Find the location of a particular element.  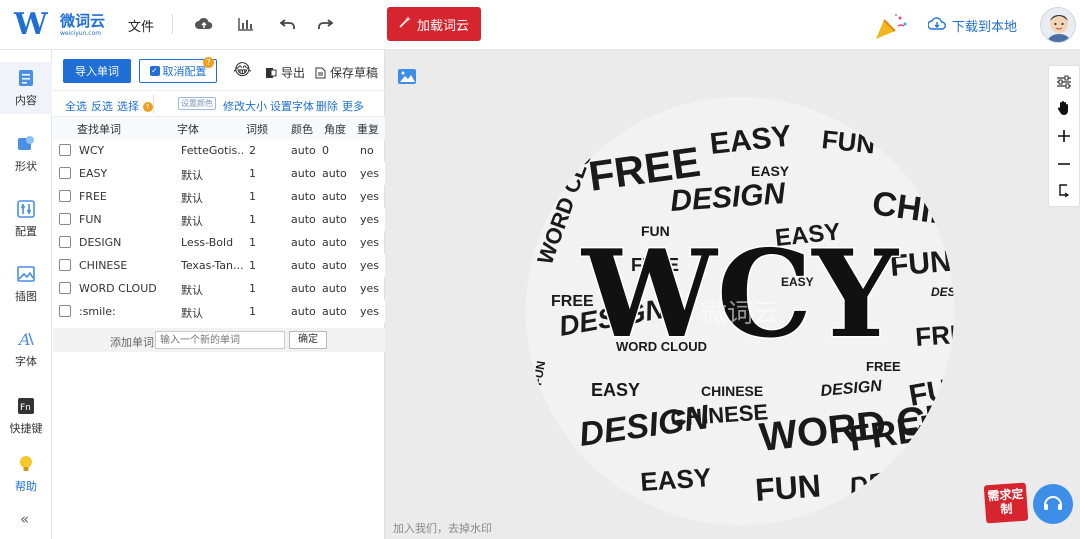

stats-icon is located at coordinates (246, 24).